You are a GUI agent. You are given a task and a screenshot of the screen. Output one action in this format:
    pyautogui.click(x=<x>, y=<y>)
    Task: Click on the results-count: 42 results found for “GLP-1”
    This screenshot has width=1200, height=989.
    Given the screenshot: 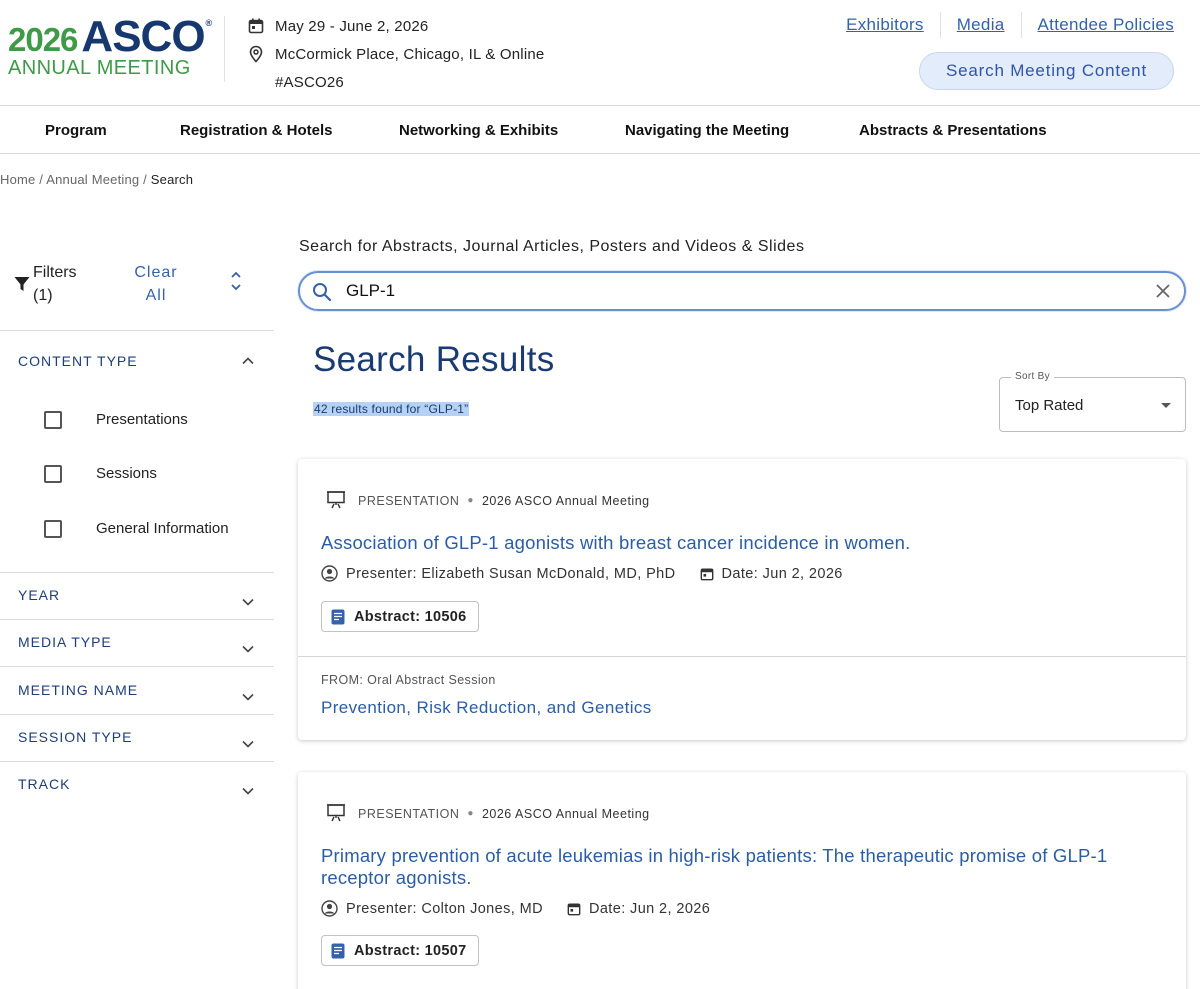 What is the action you would take?
    pyautogui.click(x=391, y=409)
    